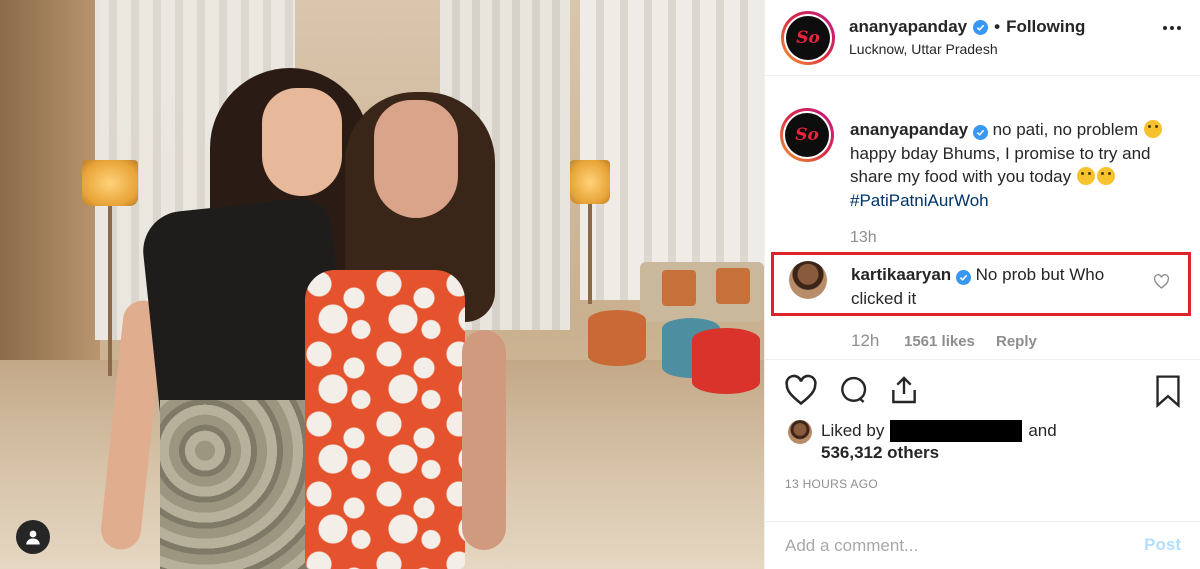 The image size is (1200, 569). Describe the element at coordinates (908, 27) in the screenshot. I see `header-username: ananyapanday` at that location.